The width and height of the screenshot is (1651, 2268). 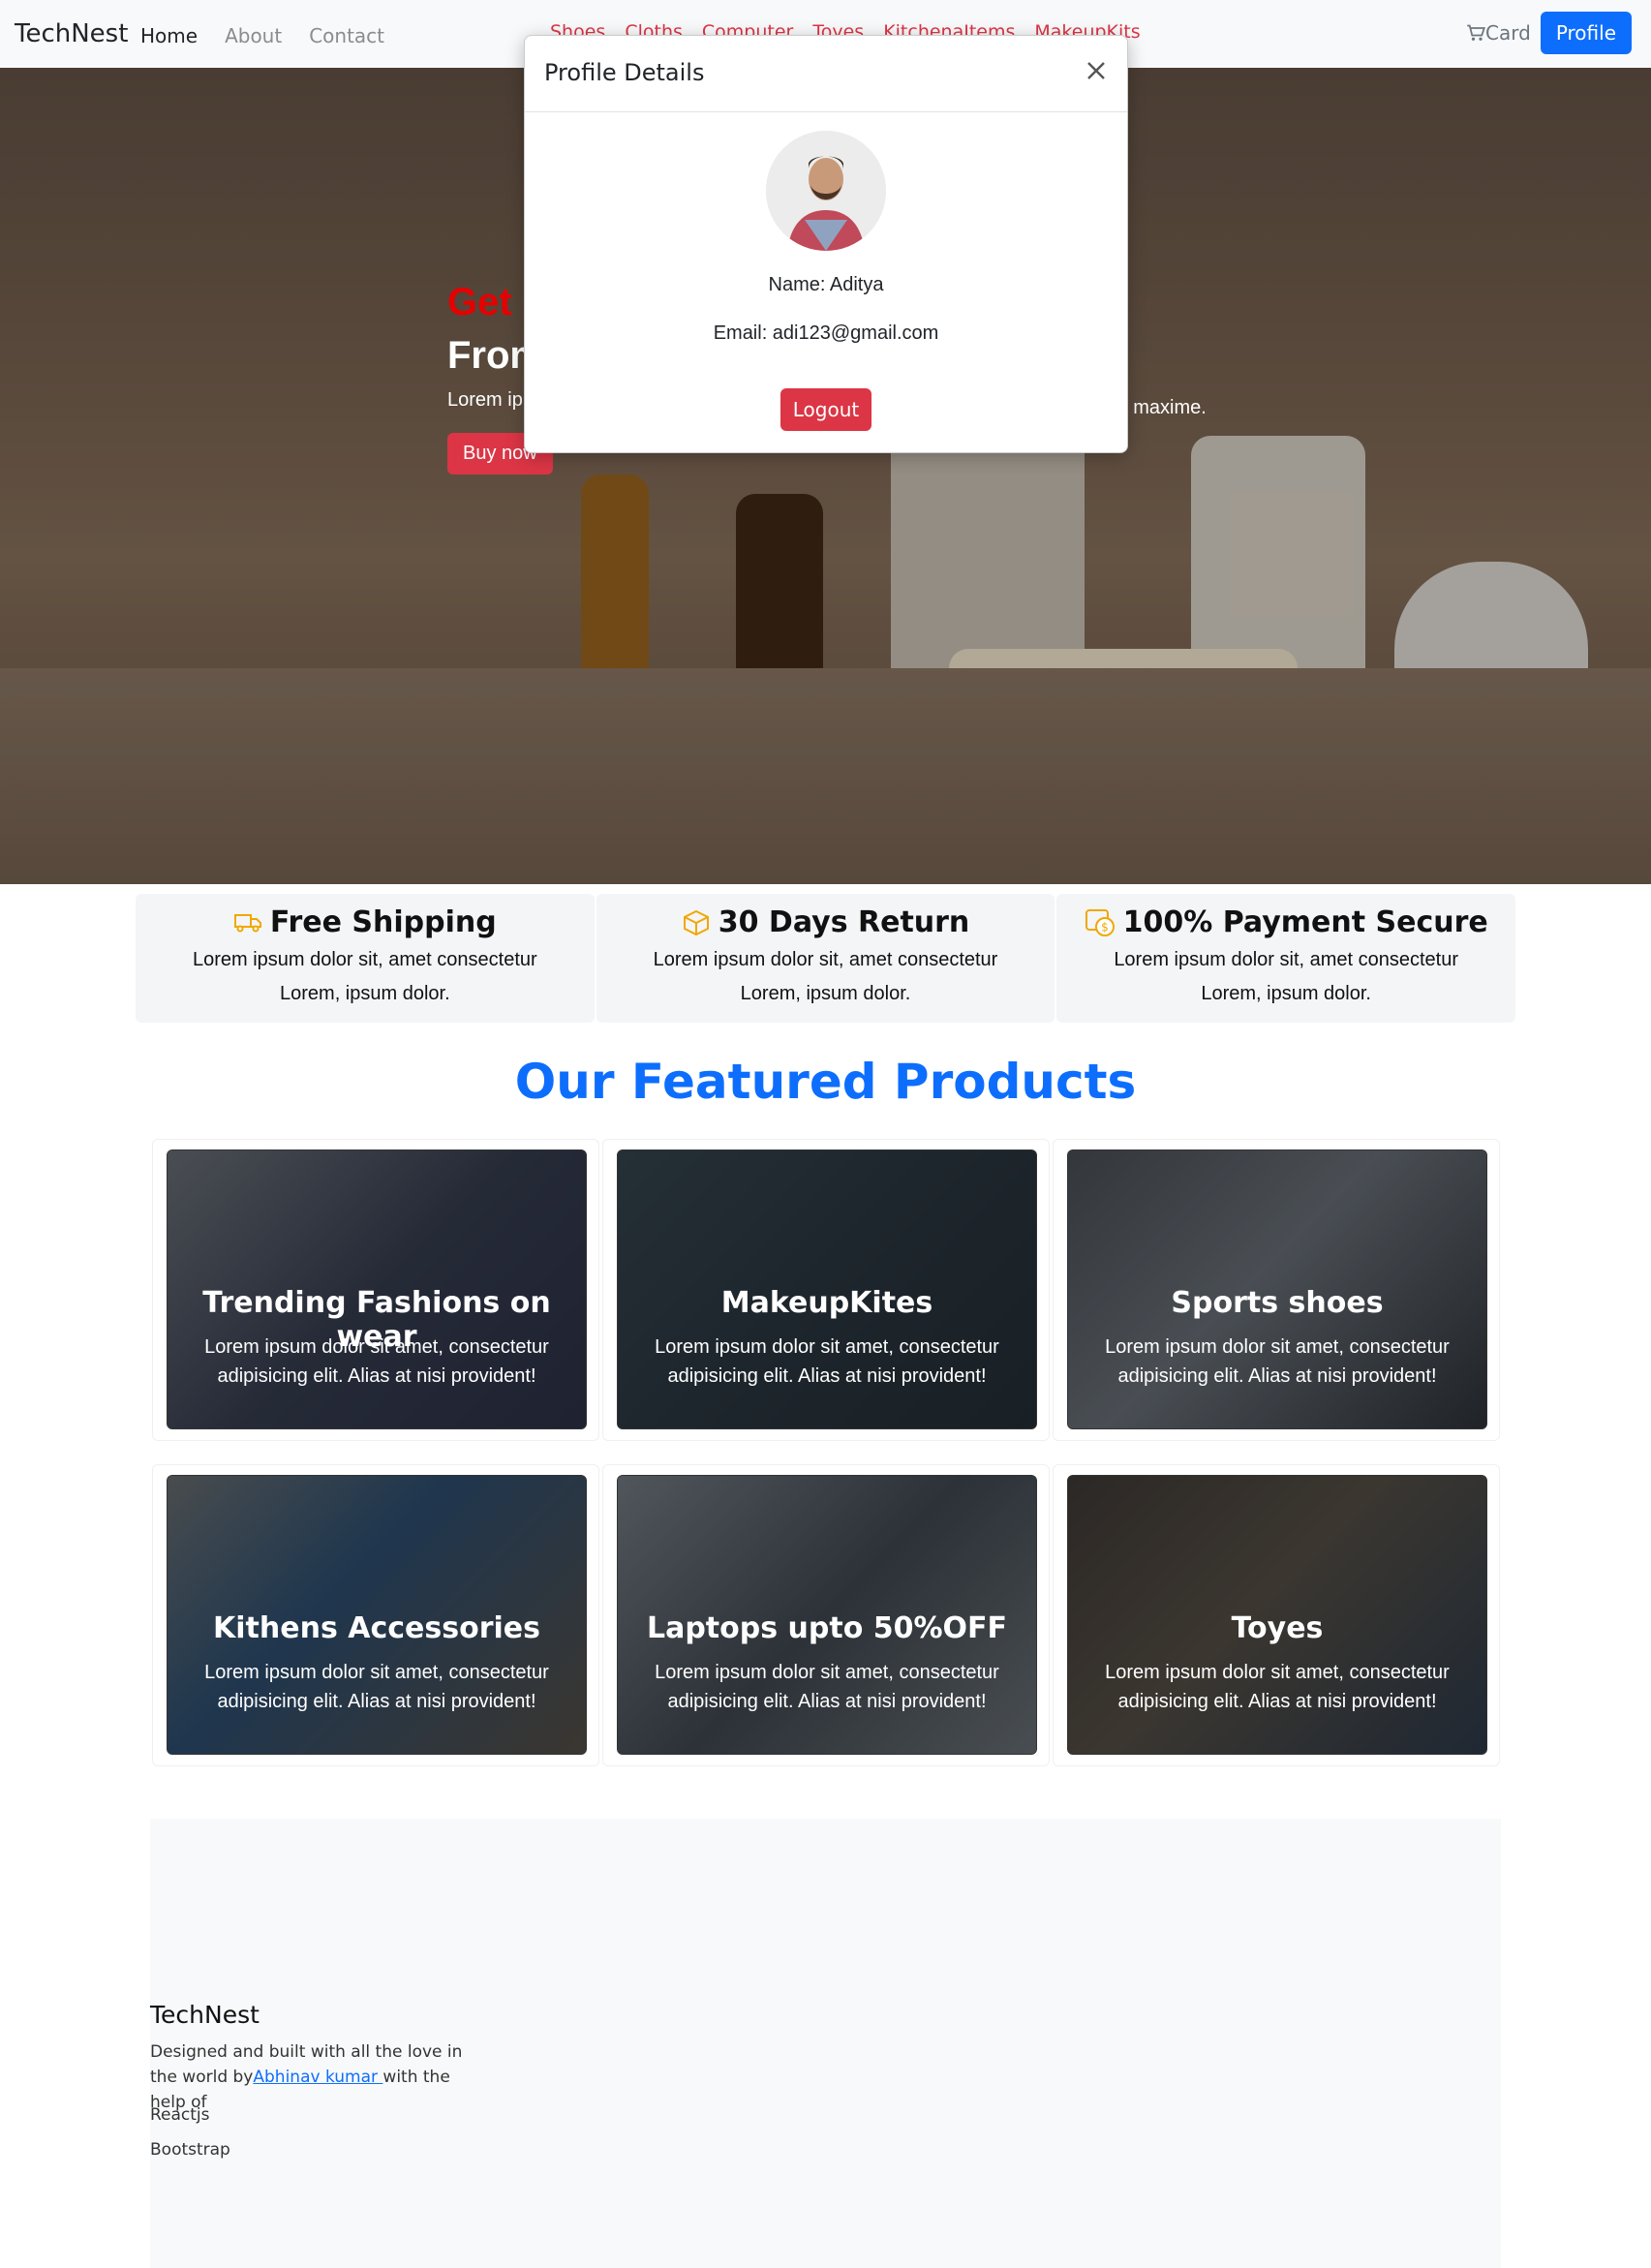 I want to click on modal-header: Profile Details, so click(x=826, y=74).